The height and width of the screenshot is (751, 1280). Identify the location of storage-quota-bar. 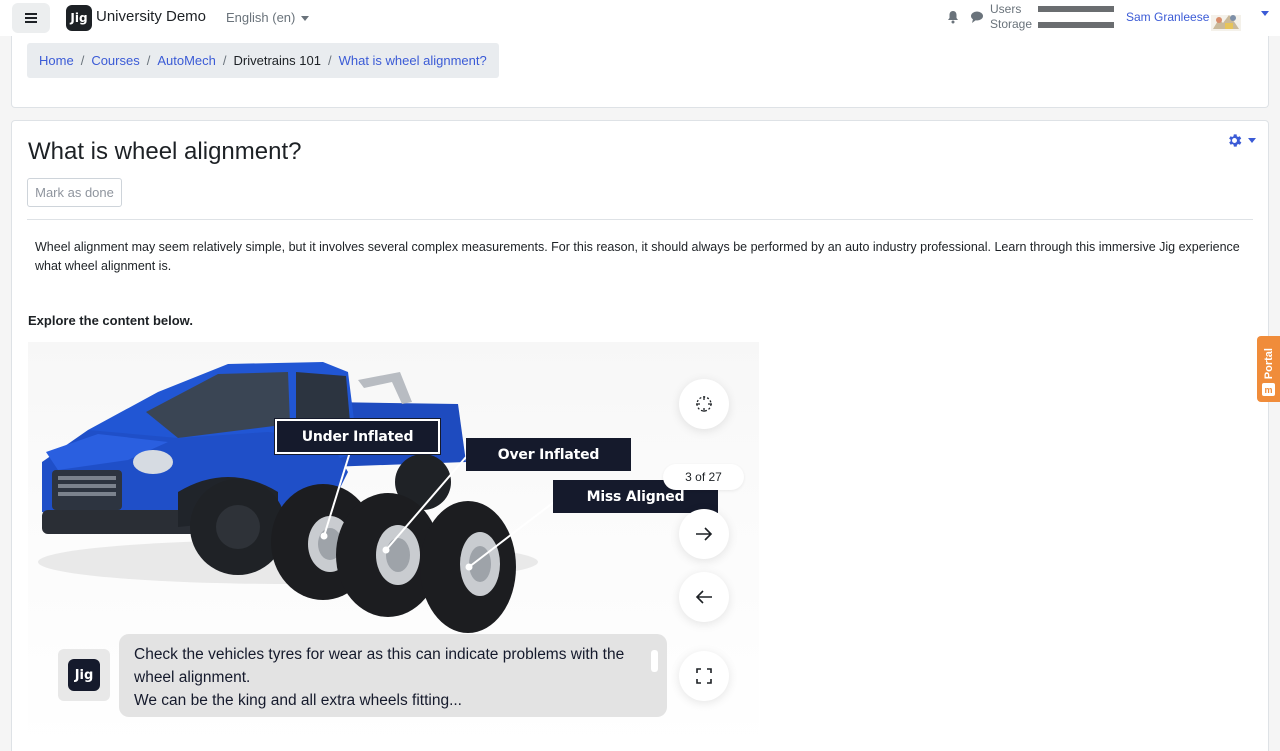
(1076, 25).